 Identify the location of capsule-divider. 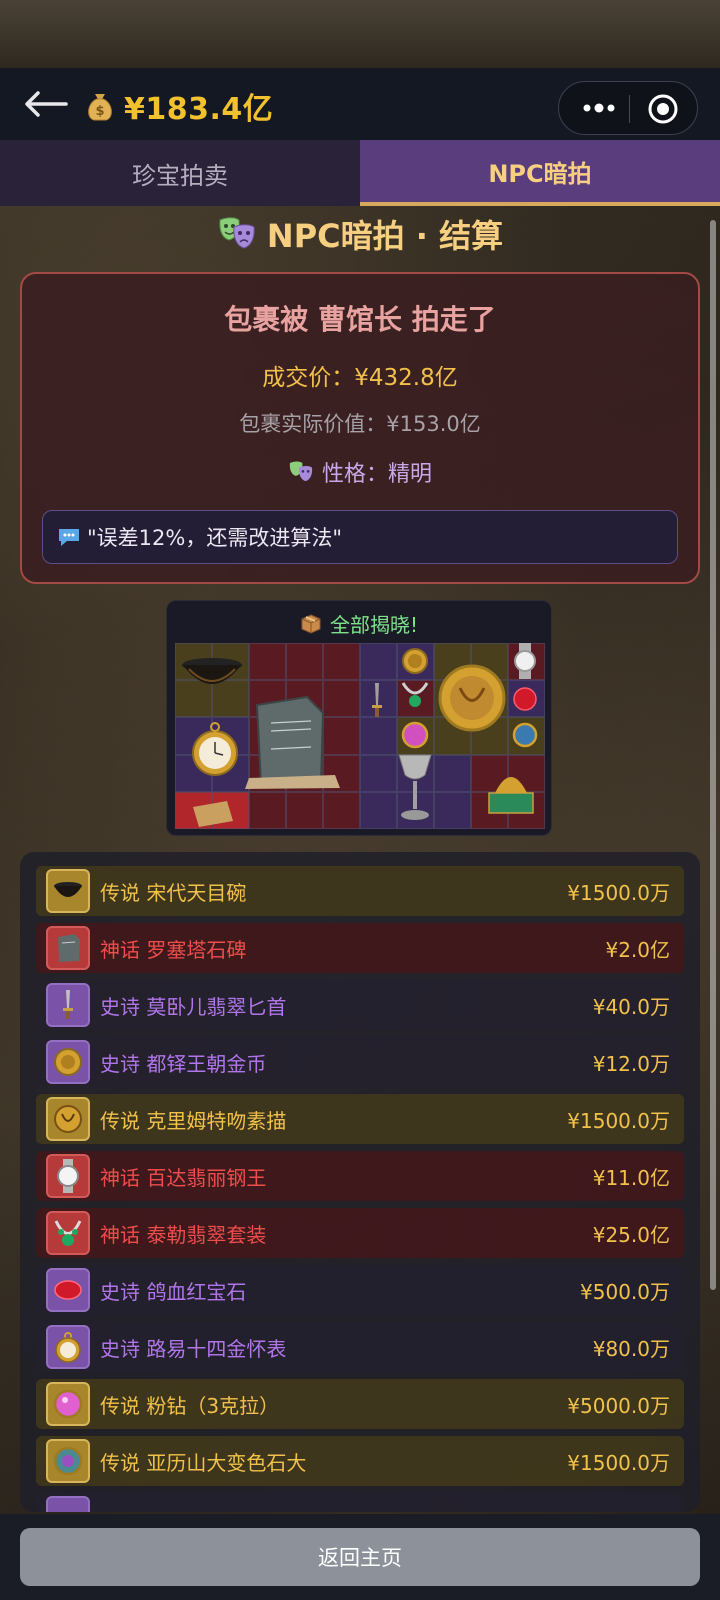
(629, 109).